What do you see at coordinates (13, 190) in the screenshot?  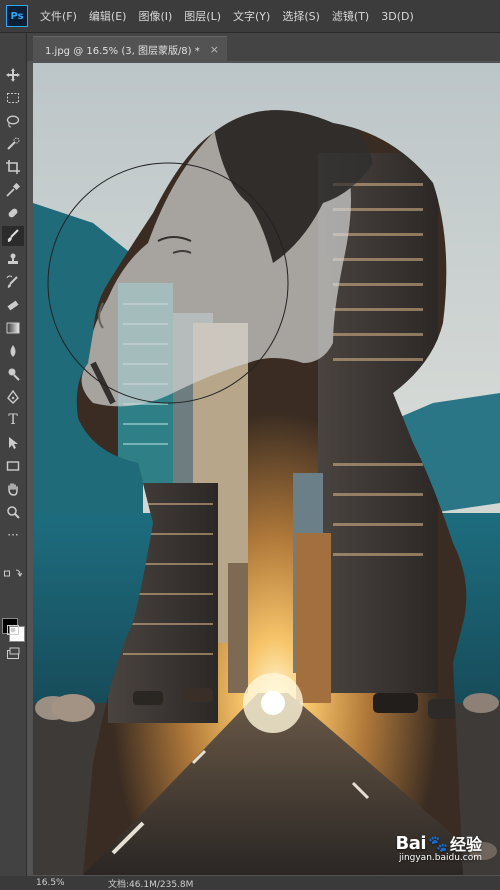 I see `eyedropper-tool-icon` at bounding box center [13, 190].